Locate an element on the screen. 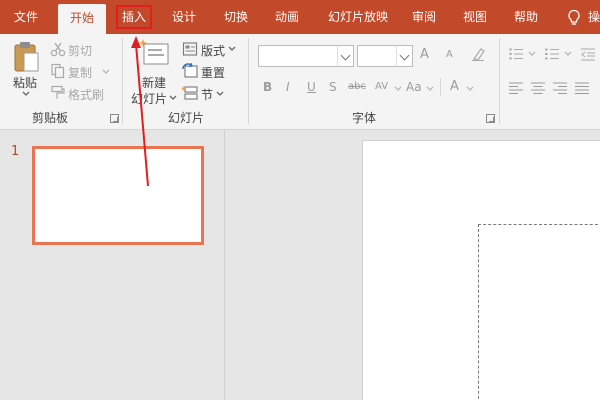  copy-button: 复制 is located at coordinates (80, 72).